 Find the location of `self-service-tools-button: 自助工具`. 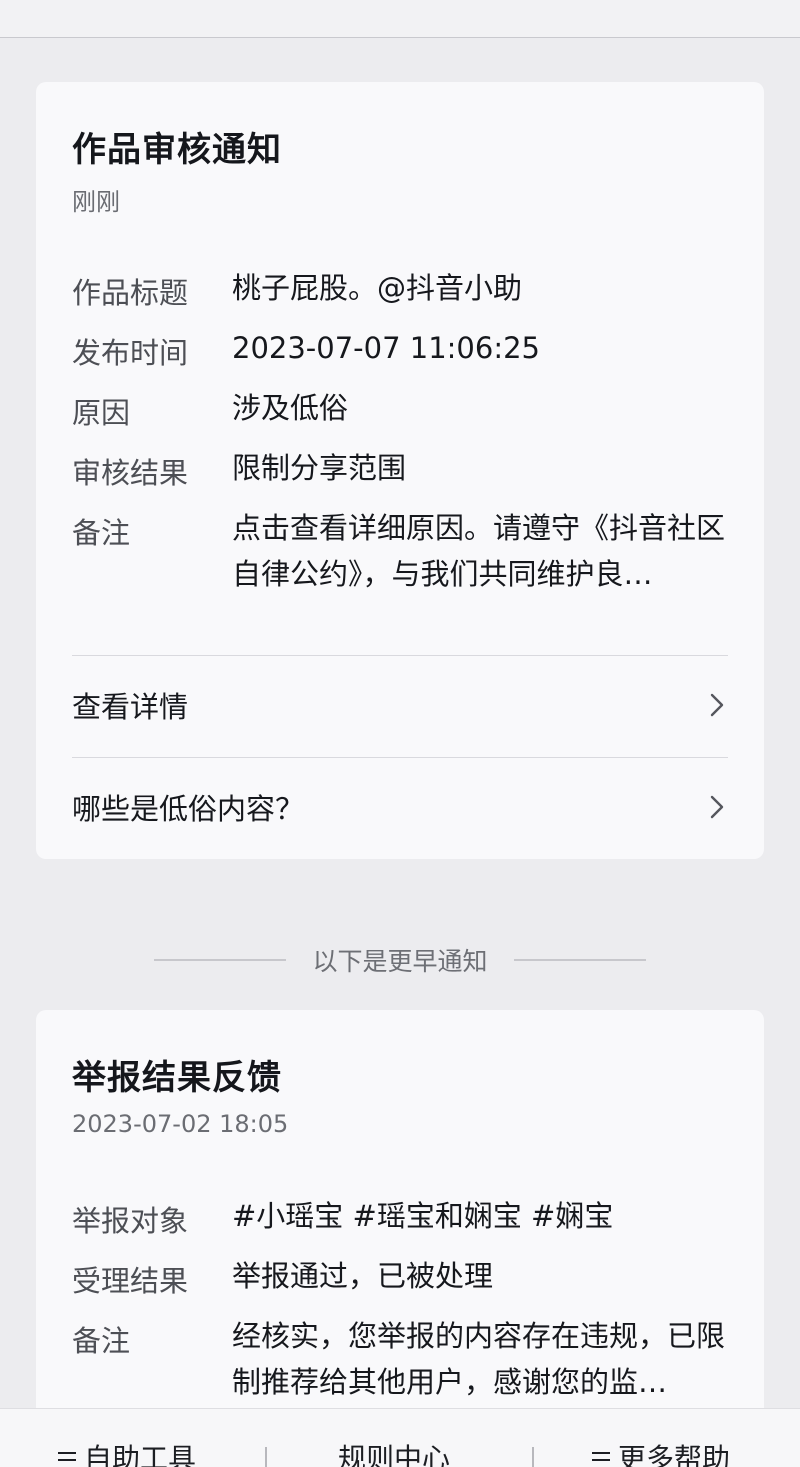

self-service-tools-button: 自助工具 is located at coordinates (127, 1452).